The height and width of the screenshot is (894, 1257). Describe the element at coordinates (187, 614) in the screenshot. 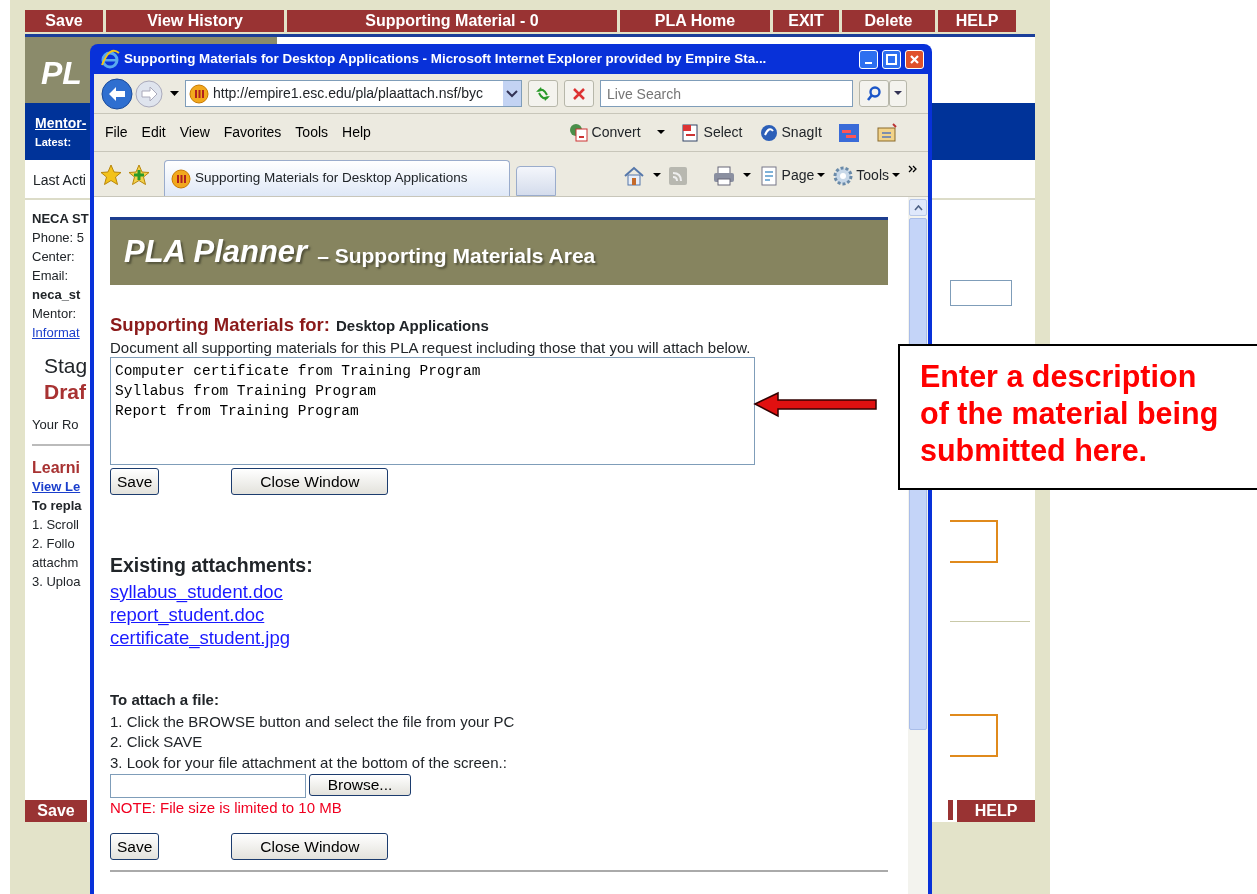

I see `attachment-link: report_student.doc` at that location.